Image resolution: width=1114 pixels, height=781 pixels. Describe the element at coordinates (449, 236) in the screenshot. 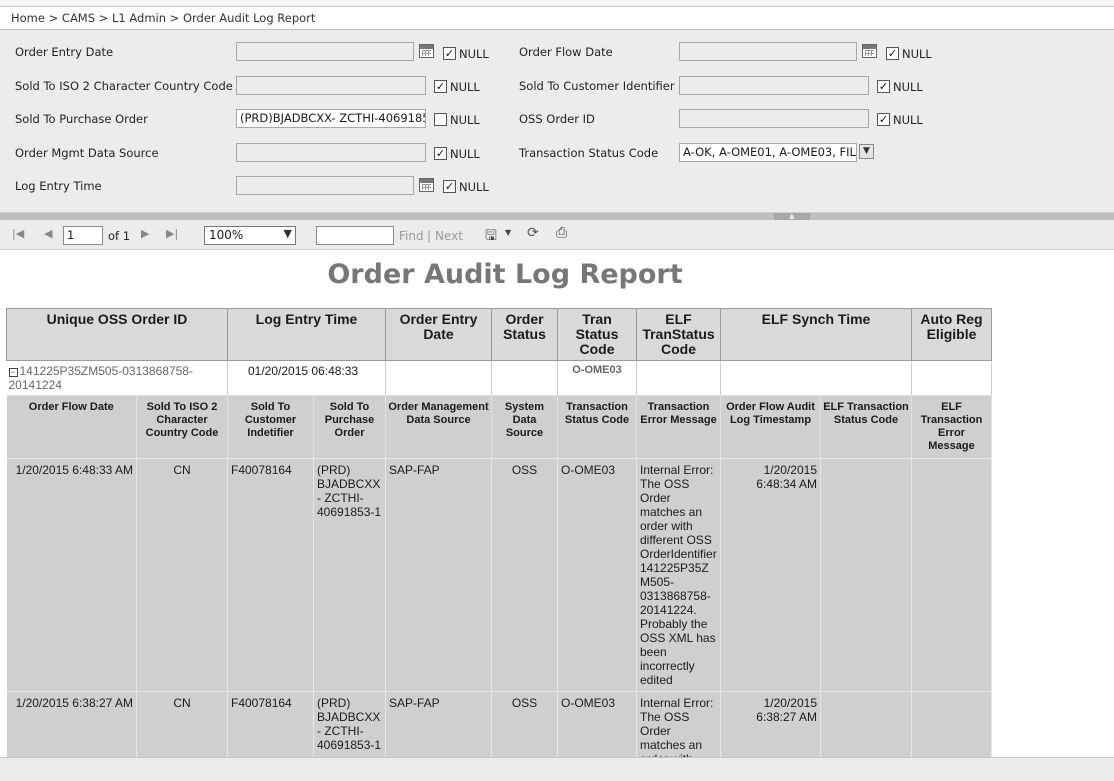

I see `next-link: Next` at that location.